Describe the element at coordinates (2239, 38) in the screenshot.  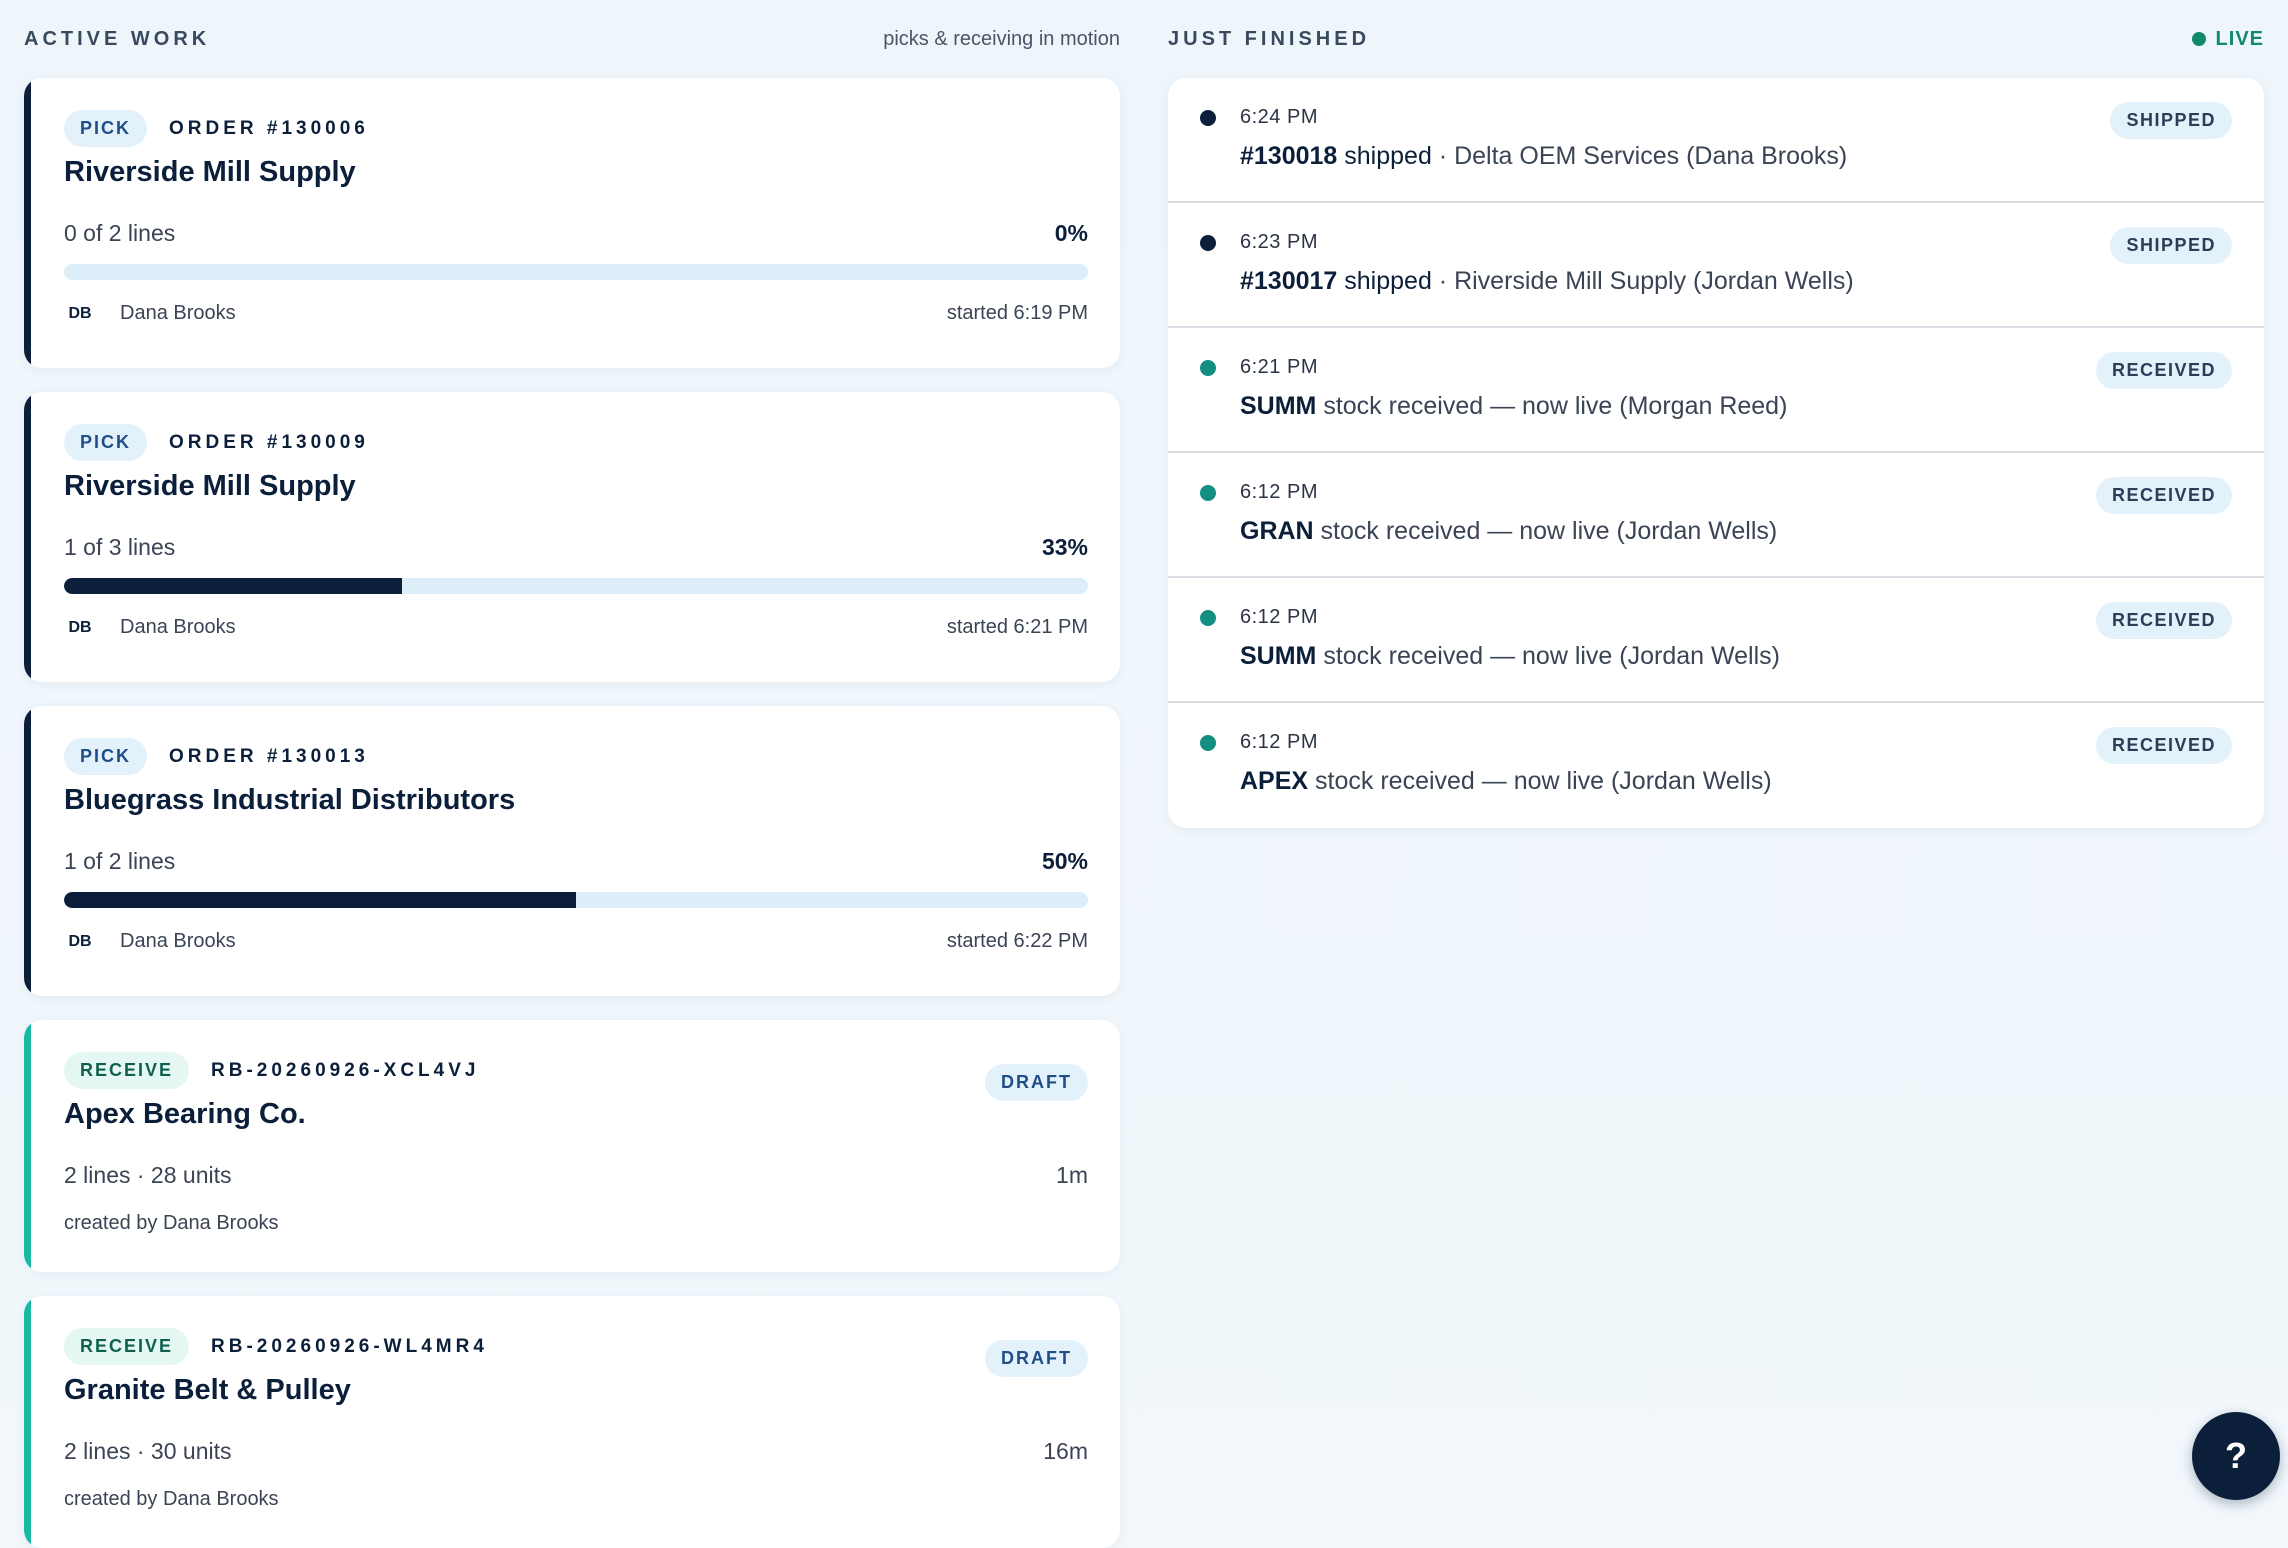
I see `live-label: LIVE` at that location.